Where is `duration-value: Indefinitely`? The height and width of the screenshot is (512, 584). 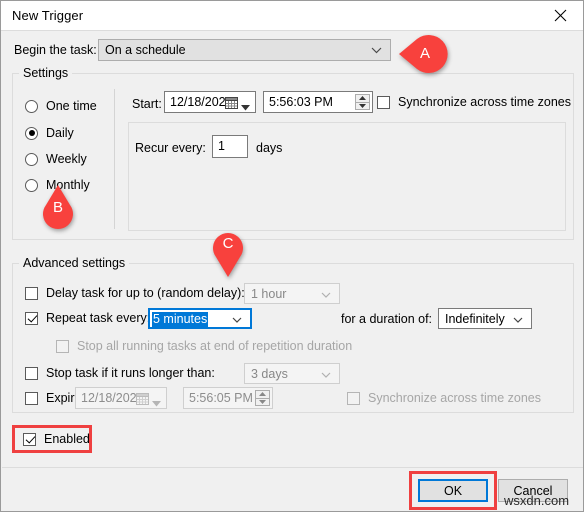
duration-value: Indefinitely is located at coordinates (475, 319).